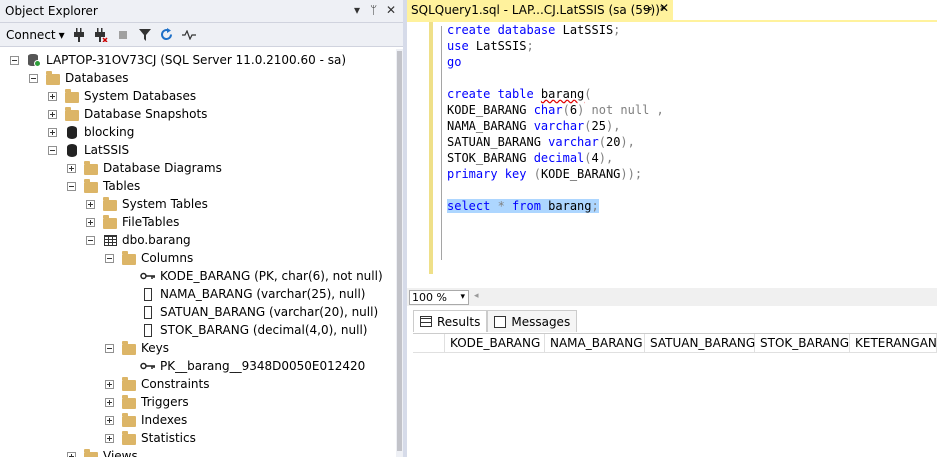  Describe the element at coordinates (149, 258) in the screenshot. I see `tree-node: Columns` at that location.